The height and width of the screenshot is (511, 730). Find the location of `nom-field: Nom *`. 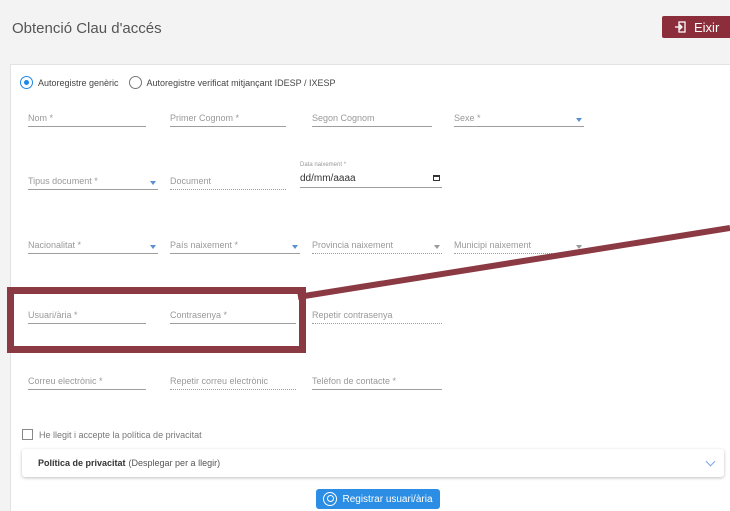

nom-field: Nom * is located at coordinates (87, 119).